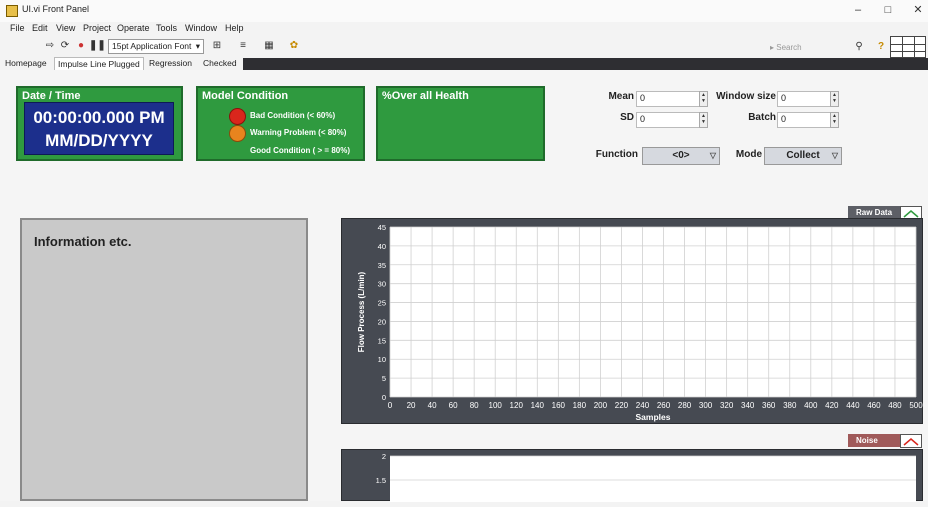 This screenshot has height=507, width=928. What do you see at coordinates (668, 99) in the screenshot?
I see `mean-field: 0` at bounding box center [668, 99].